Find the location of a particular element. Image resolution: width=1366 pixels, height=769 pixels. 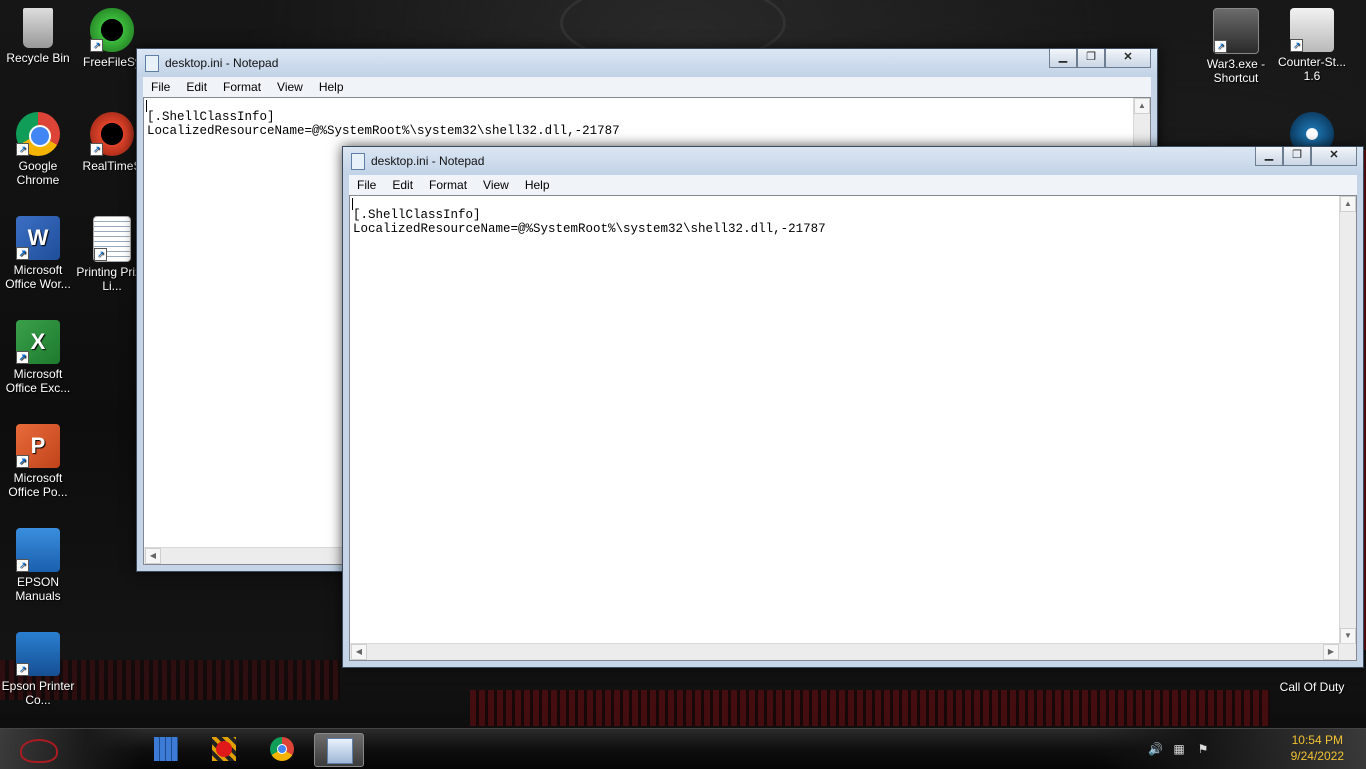

file-explorer-icon is located at coordinates (166, 749).